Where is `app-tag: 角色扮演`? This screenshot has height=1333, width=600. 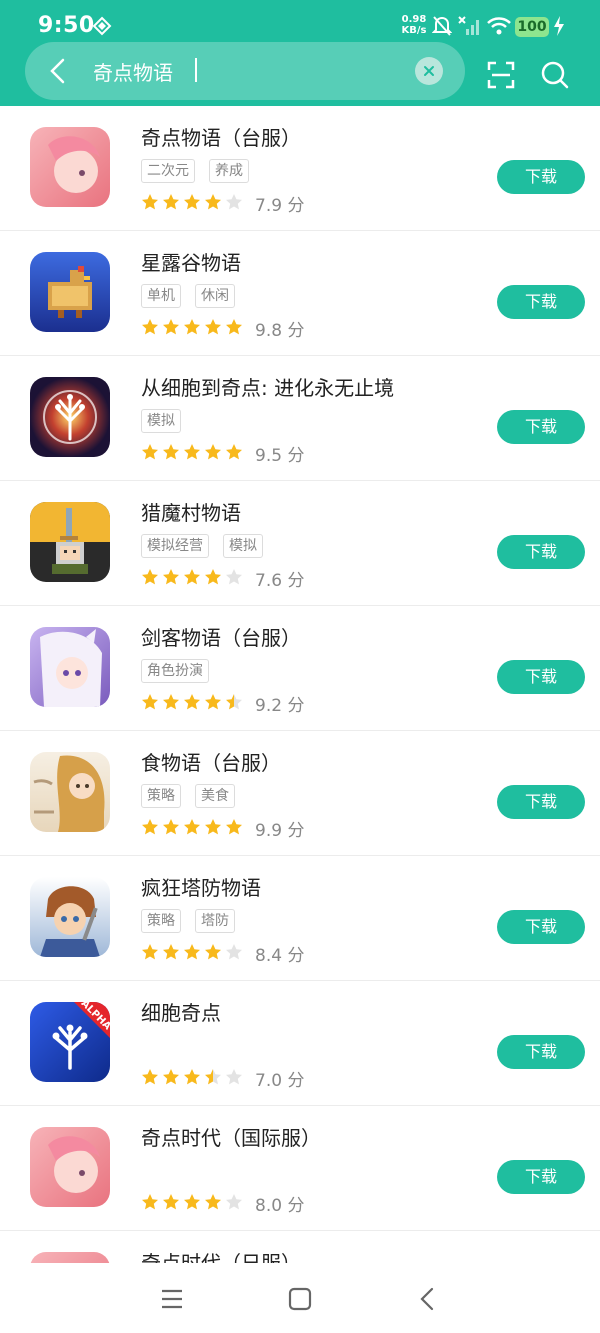
app-tag: 角色扮演 is located at coordinates (175, 671).